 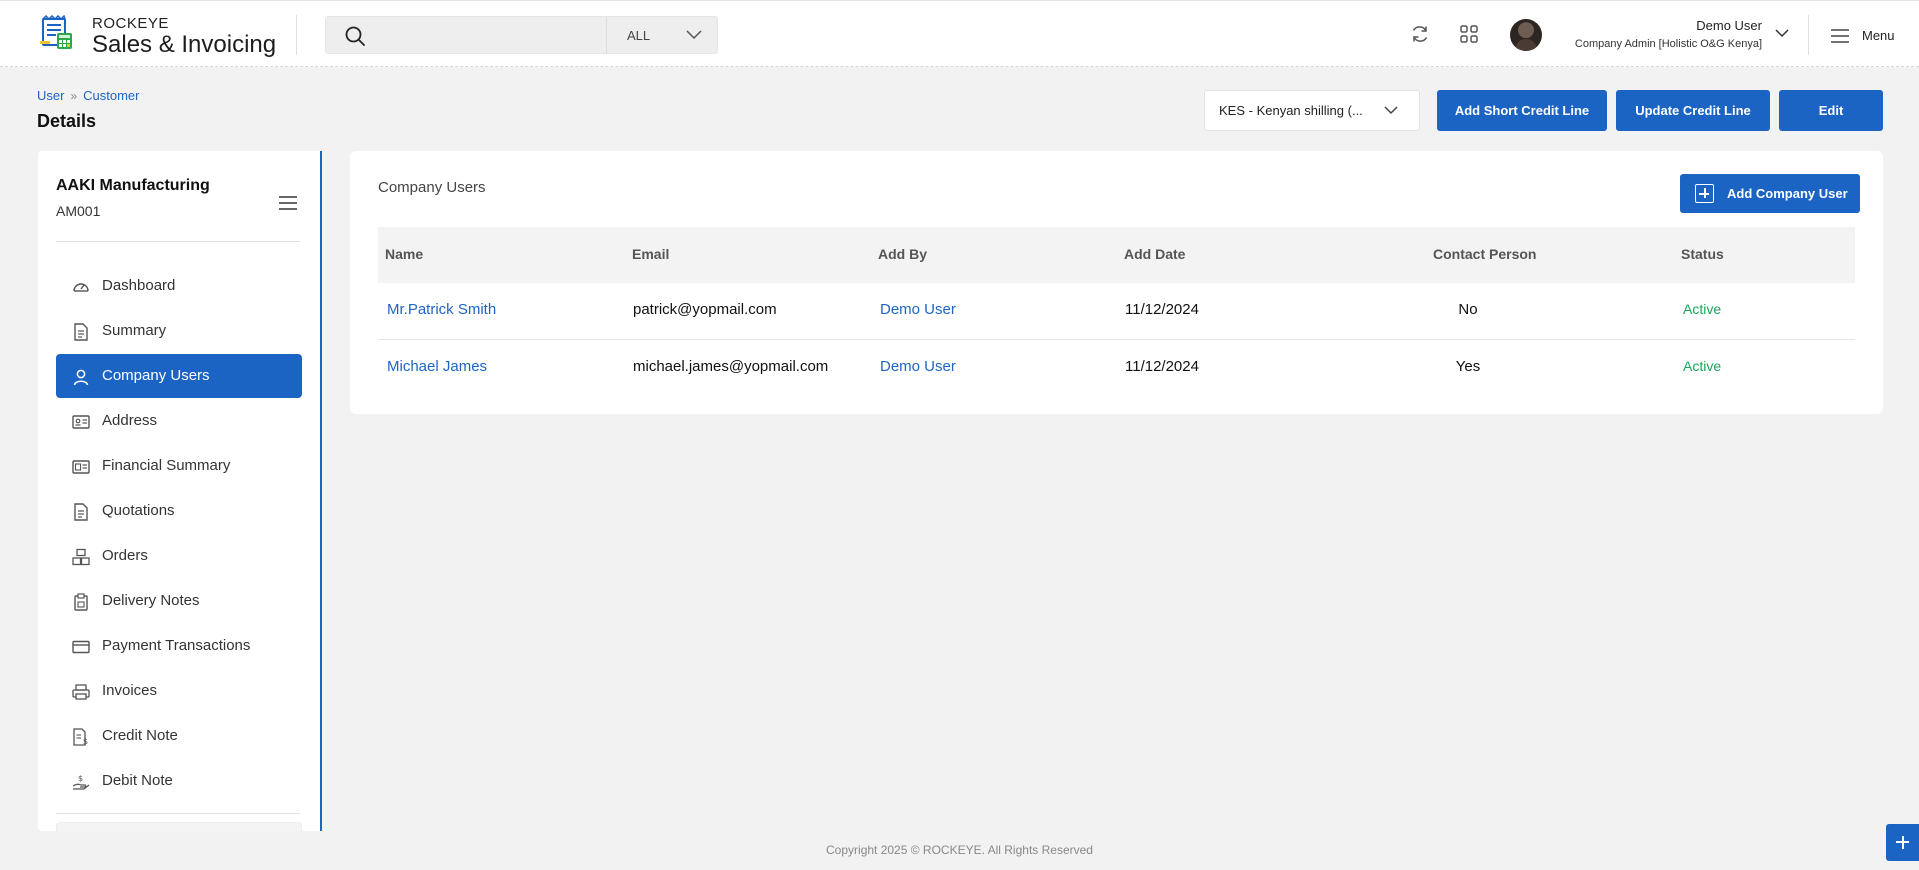 I want to click on printer-icon, so click(x=81, y=692).